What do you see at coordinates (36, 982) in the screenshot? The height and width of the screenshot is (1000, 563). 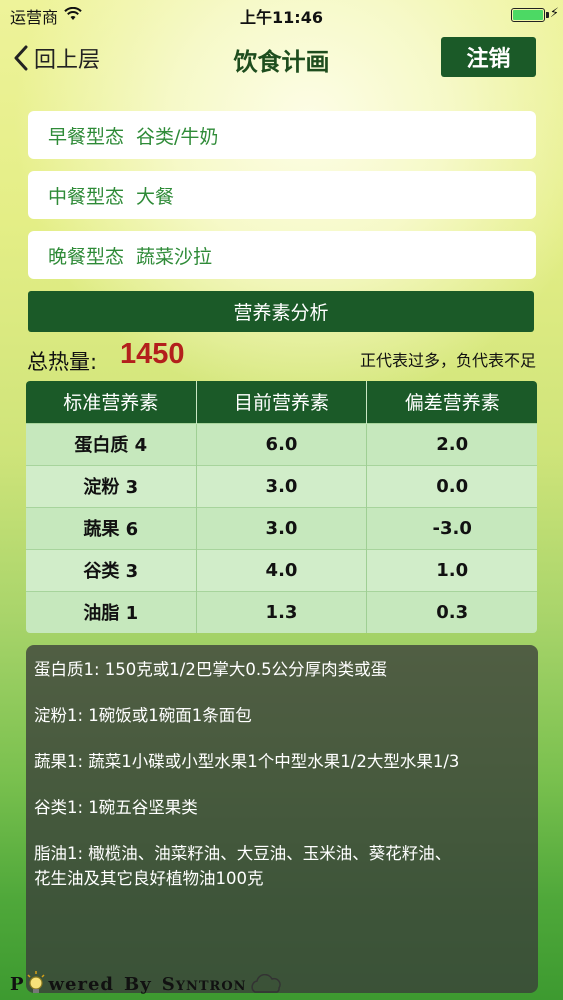 I see `lightbulb-icon` at bounding box center [36, 982].